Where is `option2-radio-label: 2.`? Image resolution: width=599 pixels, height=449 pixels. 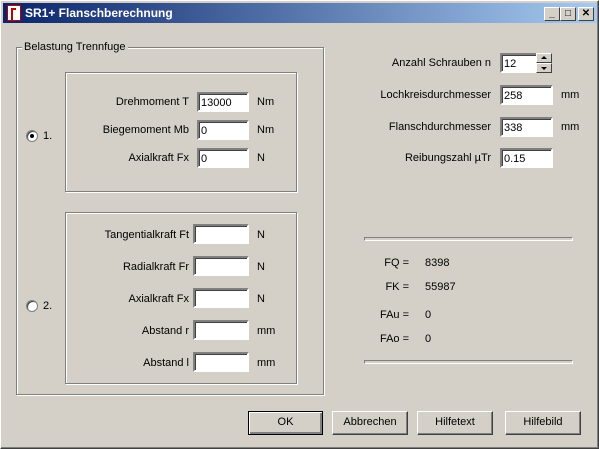 option2-radio-label: 2. is located at coordinates (48, 306).